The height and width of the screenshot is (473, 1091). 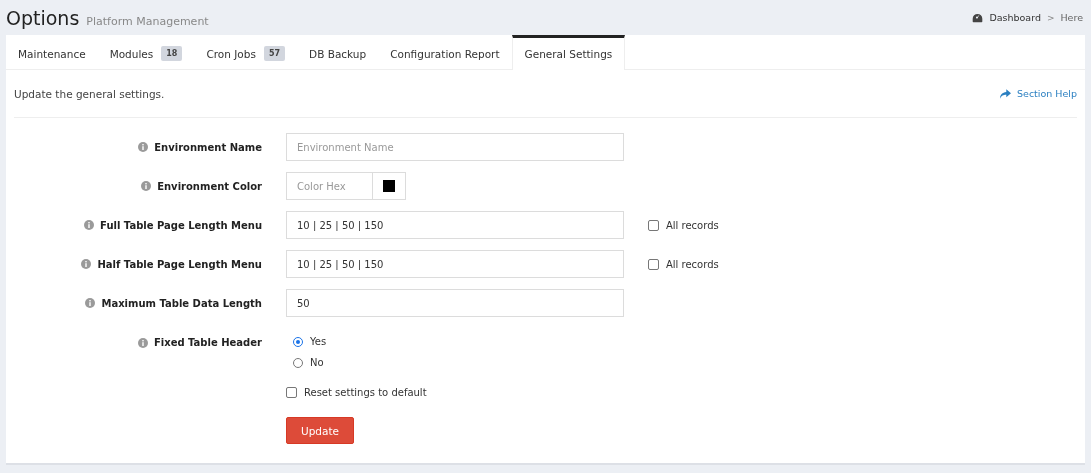 What do you see at coordinates (978, 17) in the screenshot?
I see `dashboard-icon` at bounding box center [978, 17].